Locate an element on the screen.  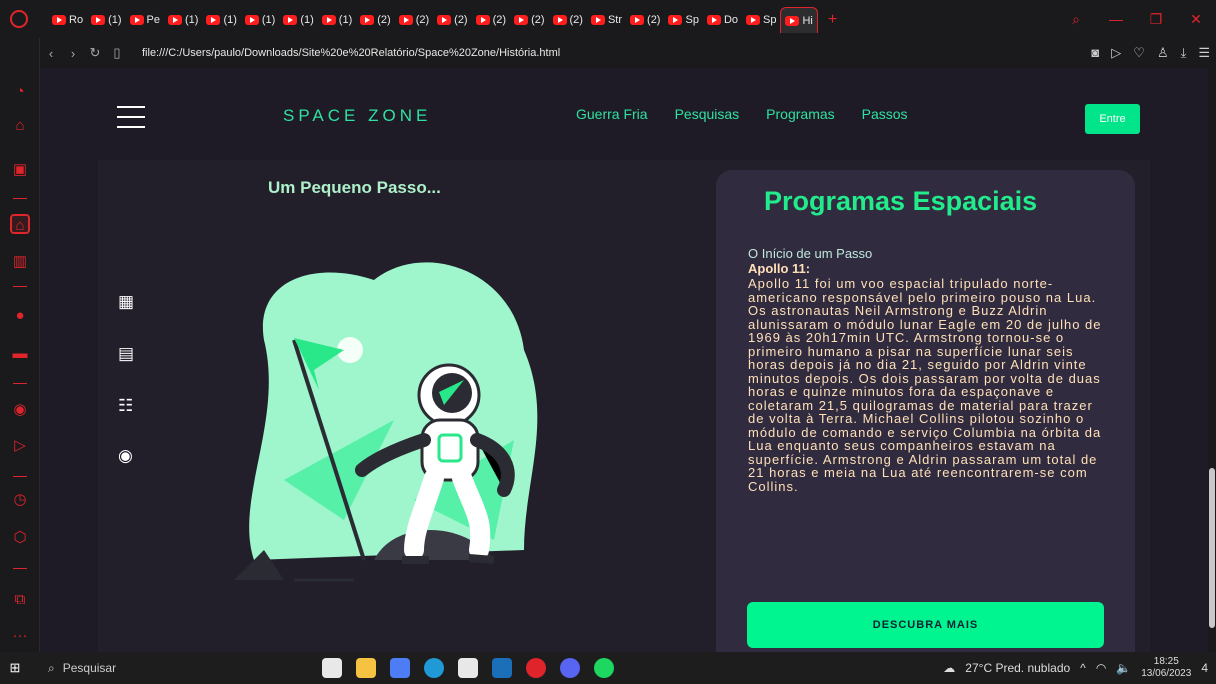
snapshot-icon: ◙ is located at coordinates (1095, 53).